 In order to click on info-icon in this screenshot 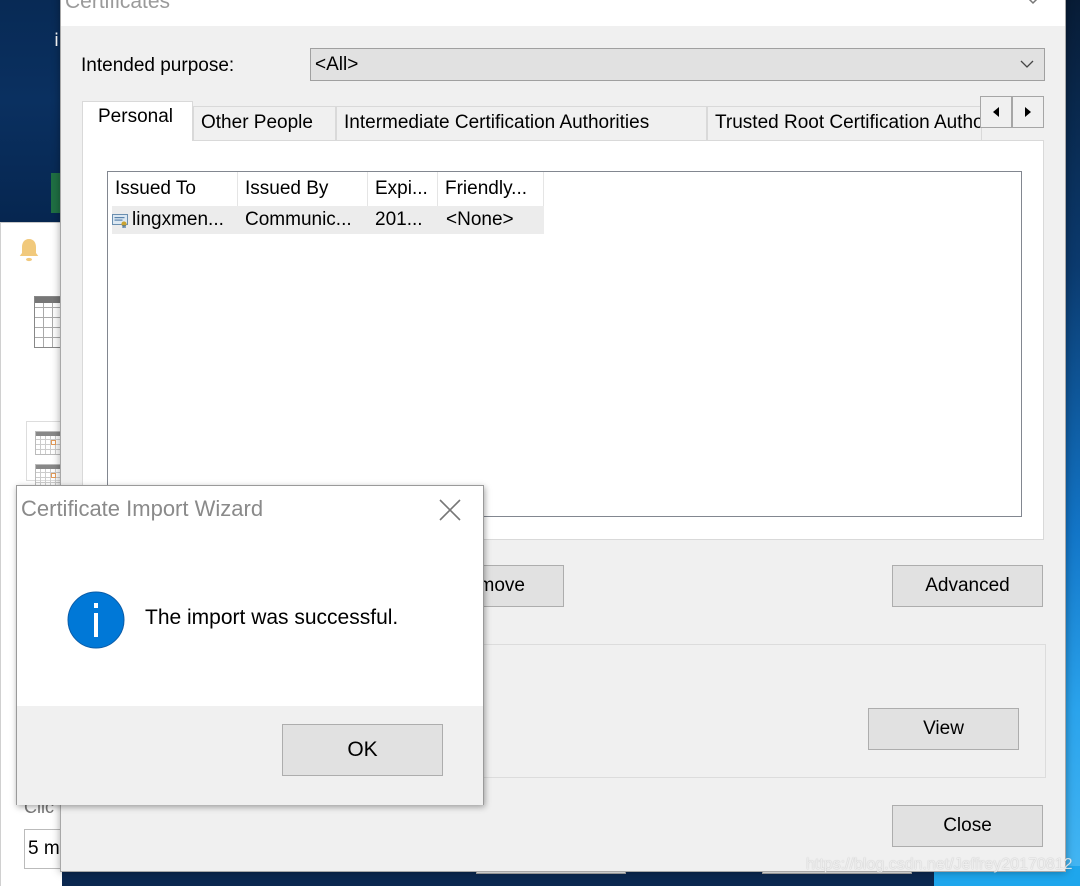, I will do `click(96, 620)`.